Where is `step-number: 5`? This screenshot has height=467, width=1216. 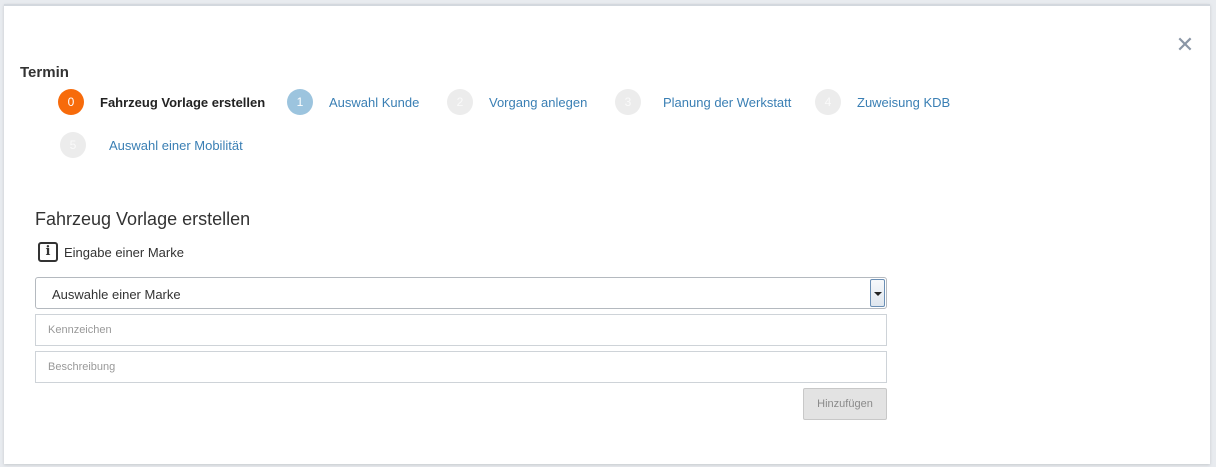
step-number: 5 is located at coordinates (73, 145).